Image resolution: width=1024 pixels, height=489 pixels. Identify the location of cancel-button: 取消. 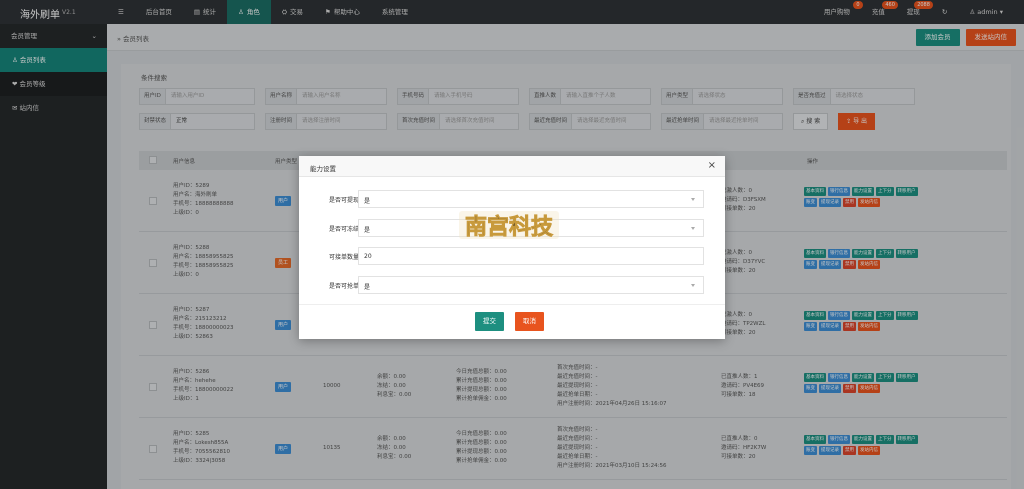
(529, 321).